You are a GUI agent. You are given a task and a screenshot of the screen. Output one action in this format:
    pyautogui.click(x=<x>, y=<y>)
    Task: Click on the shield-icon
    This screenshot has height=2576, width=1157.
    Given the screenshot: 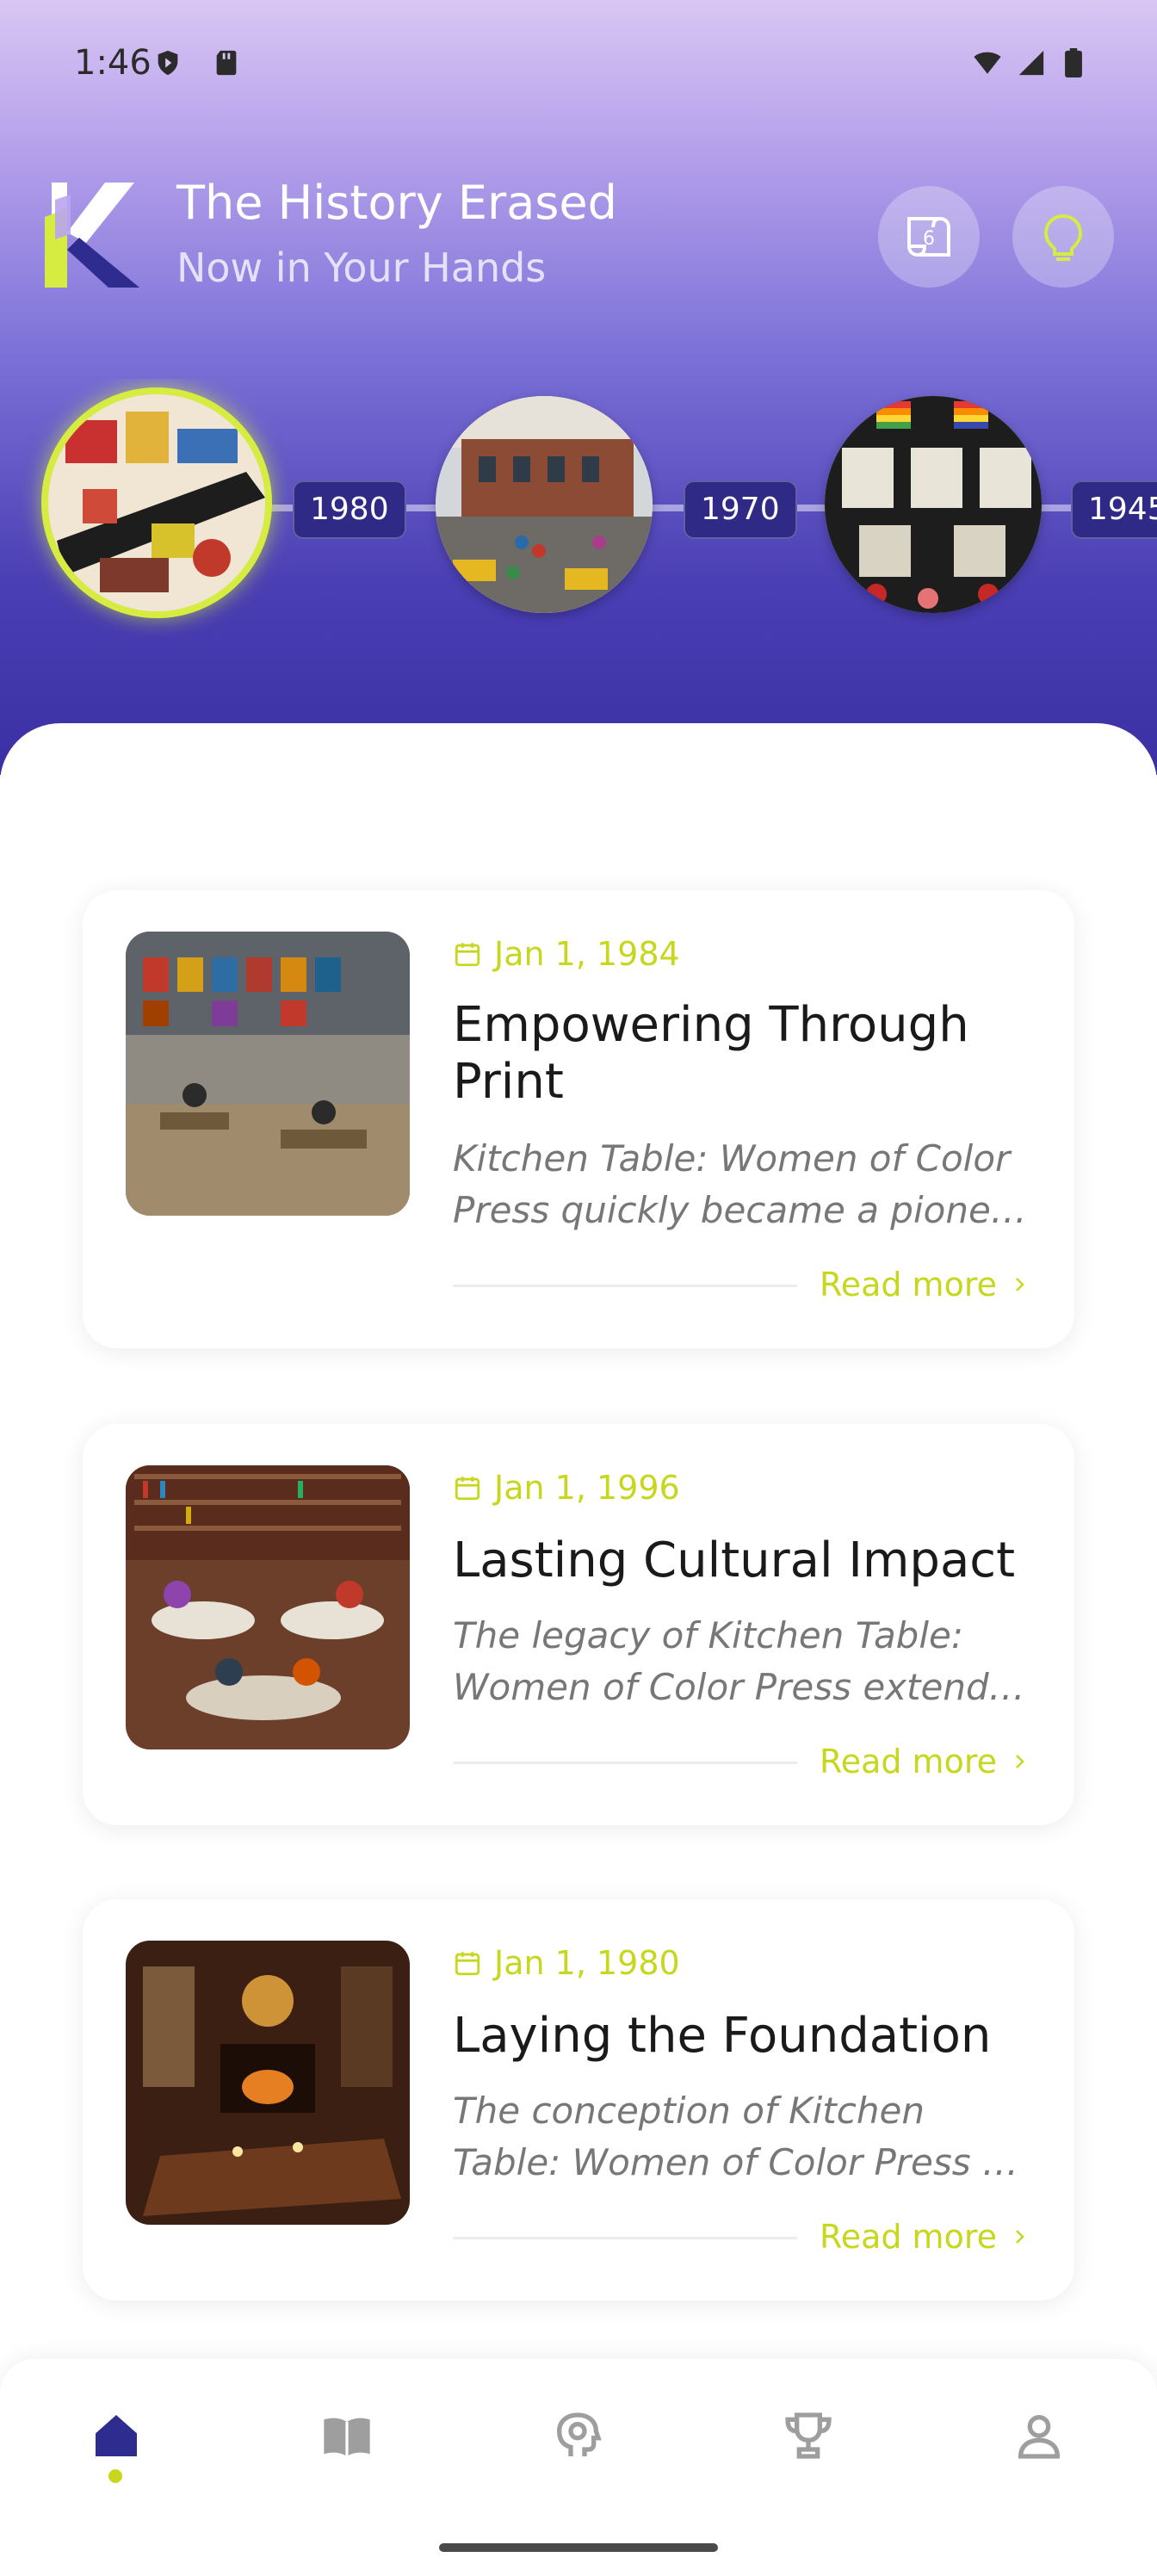 What is the action you would take?
    pyautogui.click(x=168, y=63)
    